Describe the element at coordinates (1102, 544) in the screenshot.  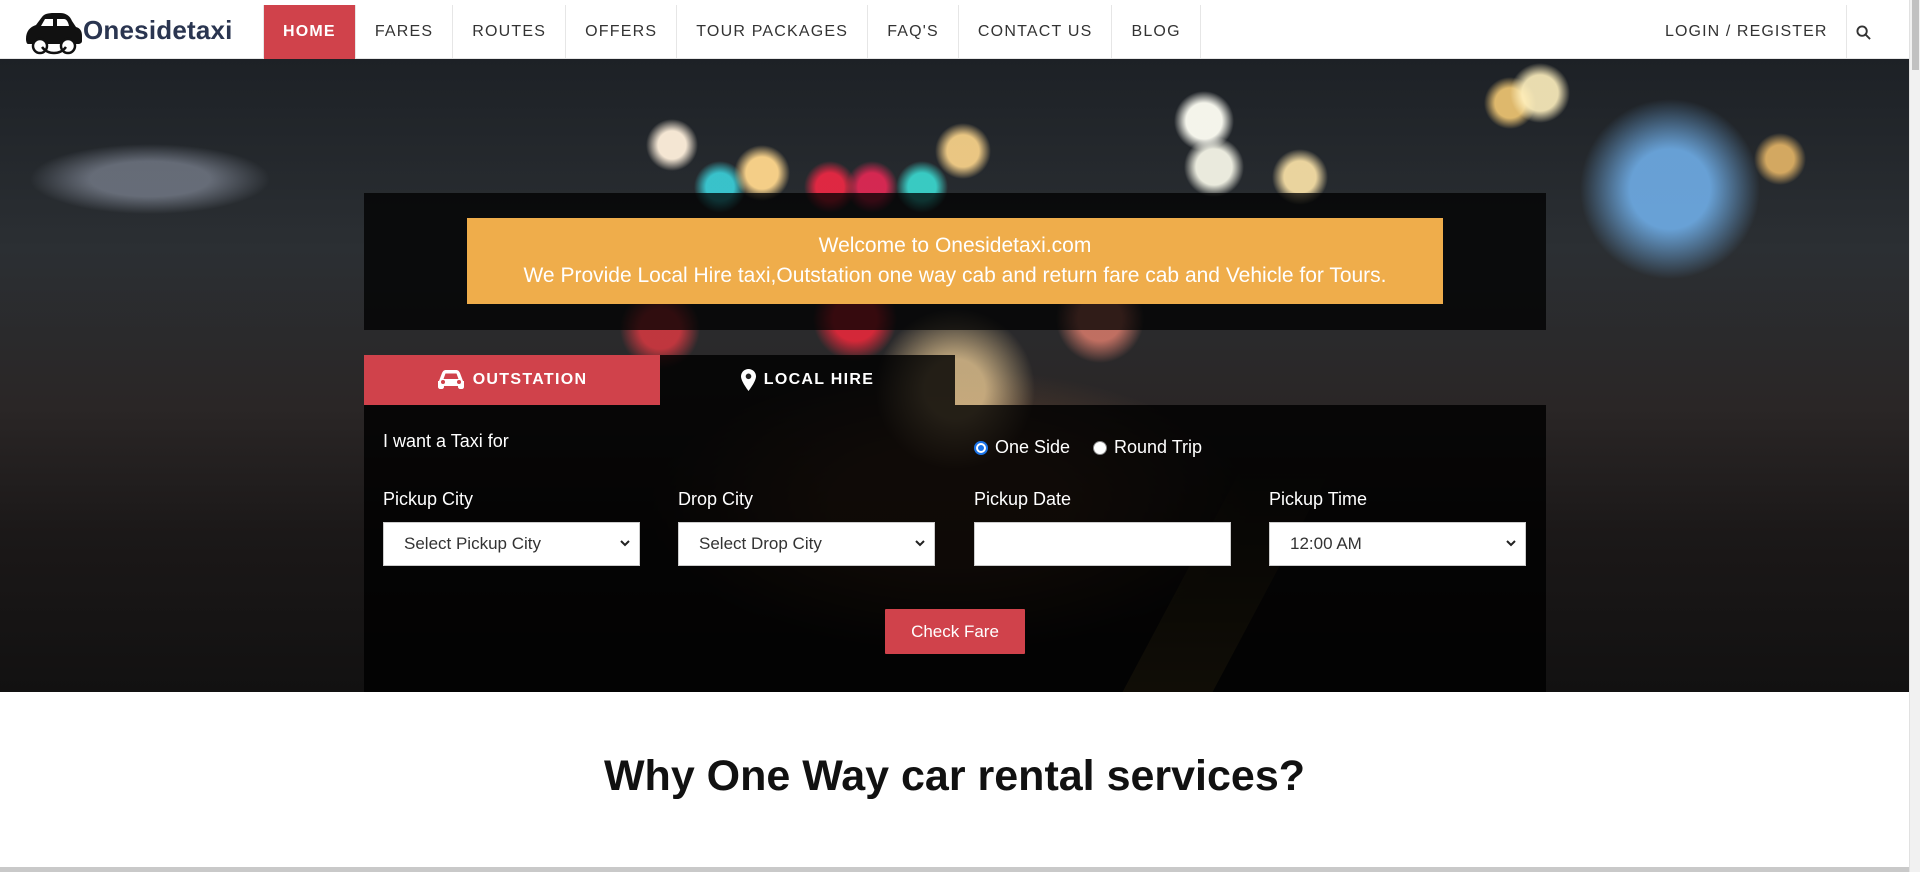
I see `pickup-date-input` at that location.